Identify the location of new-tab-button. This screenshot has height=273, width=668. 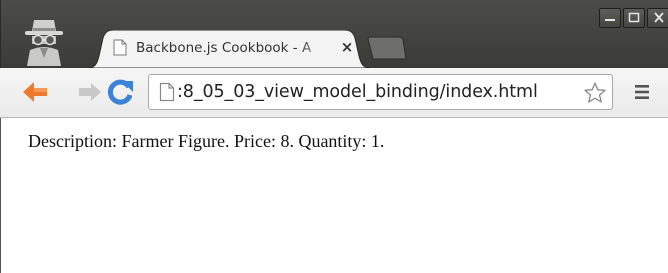
(387, 48).